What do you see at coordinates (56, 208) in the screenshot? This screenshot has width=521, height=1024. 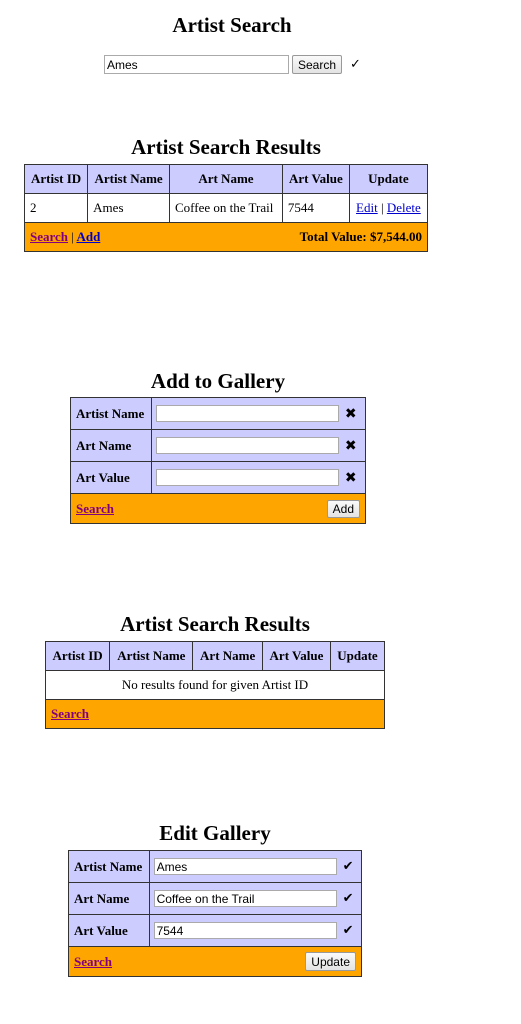 I see `cell-artist-id: 2` at bounding box center [56, 208].